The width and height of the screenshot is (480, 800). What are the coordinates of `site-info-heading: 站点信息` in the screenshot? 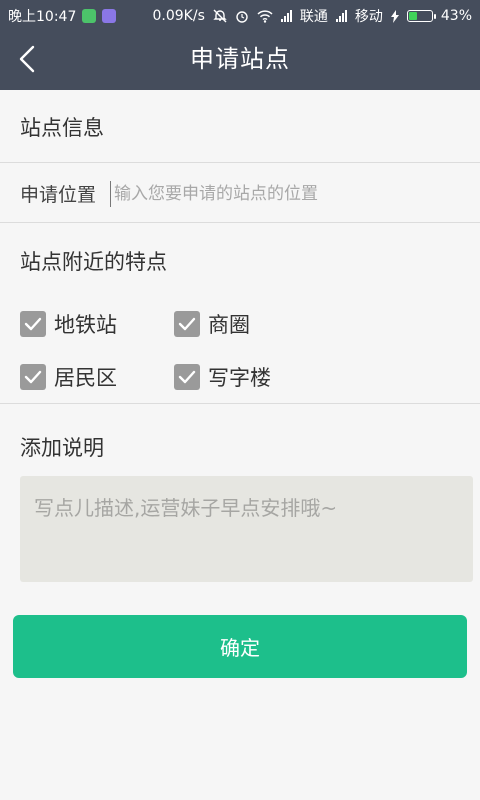 It's located at (62, 128).